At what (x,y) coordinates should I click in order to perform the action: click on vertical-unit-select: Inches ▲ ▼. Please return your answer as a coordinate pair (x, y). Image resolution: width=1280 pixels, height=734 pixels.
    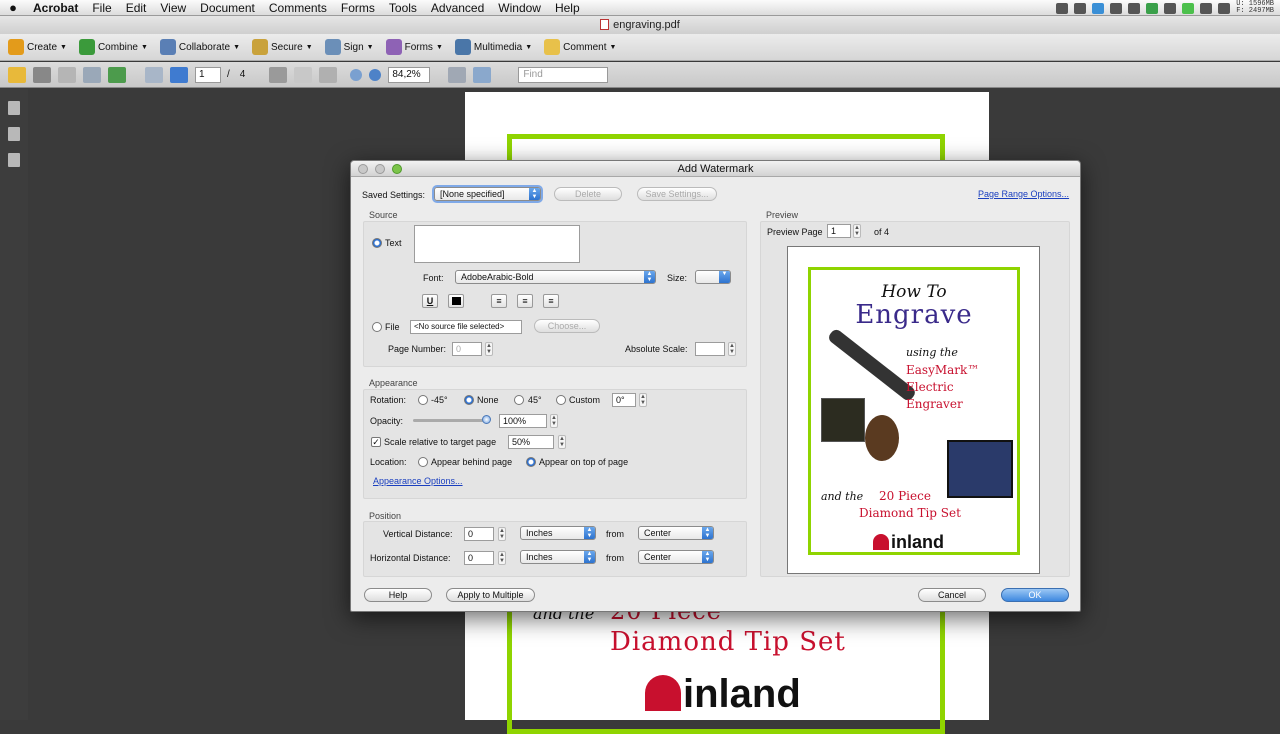
    Looking at the image, I should click on (558, 533).